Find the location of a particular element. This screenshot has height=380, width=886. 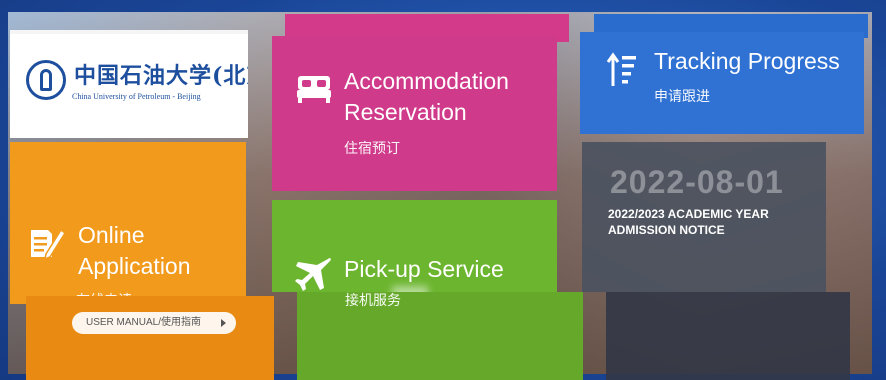

notice-date: 2022-08-01 is located at coordinates (697, 182).